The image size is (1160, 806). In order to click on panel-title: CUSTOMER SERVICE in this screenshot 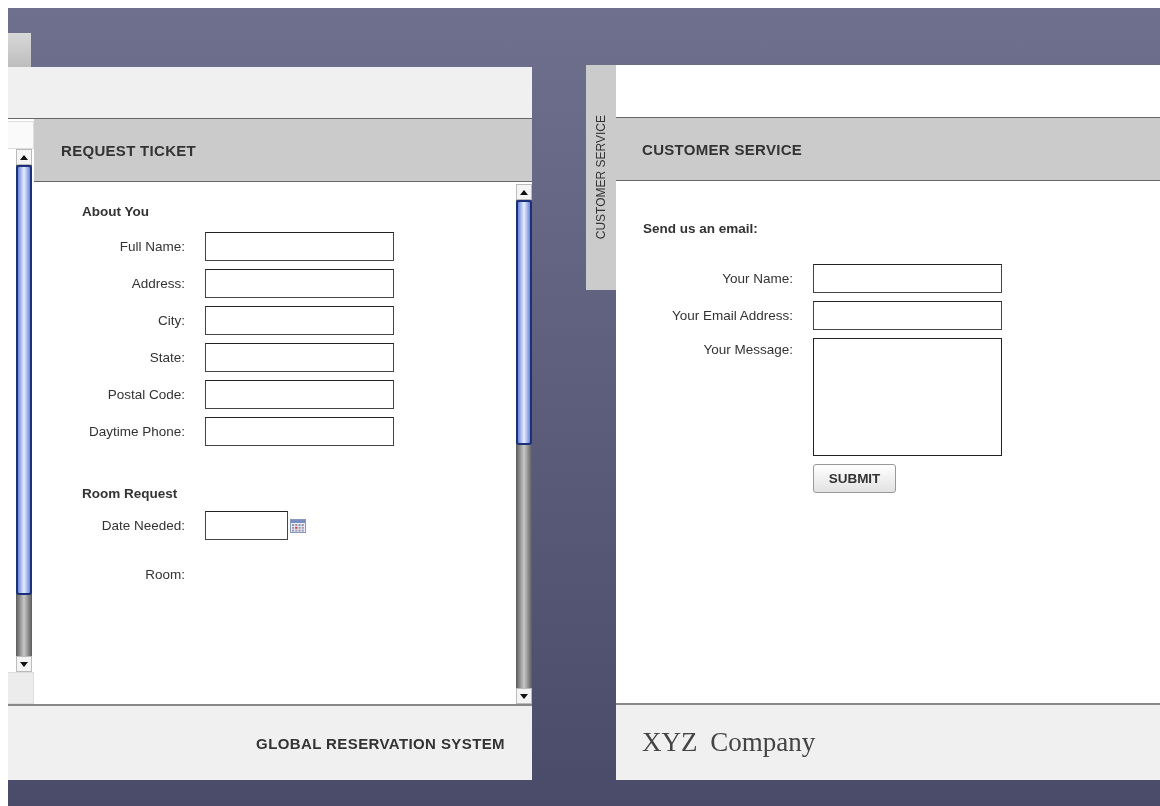, I will do `click(722, 149)`.